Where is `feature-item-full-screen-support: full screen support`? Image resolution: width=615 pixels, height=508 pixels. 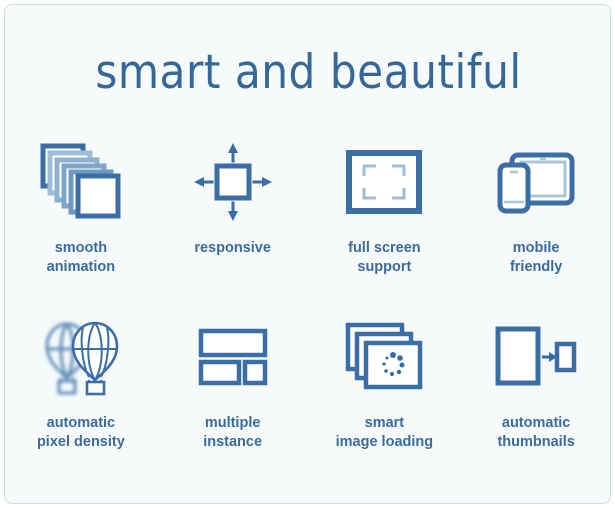 feature-item-full-screen-support: full screen support is located at coordinates (385, 224).